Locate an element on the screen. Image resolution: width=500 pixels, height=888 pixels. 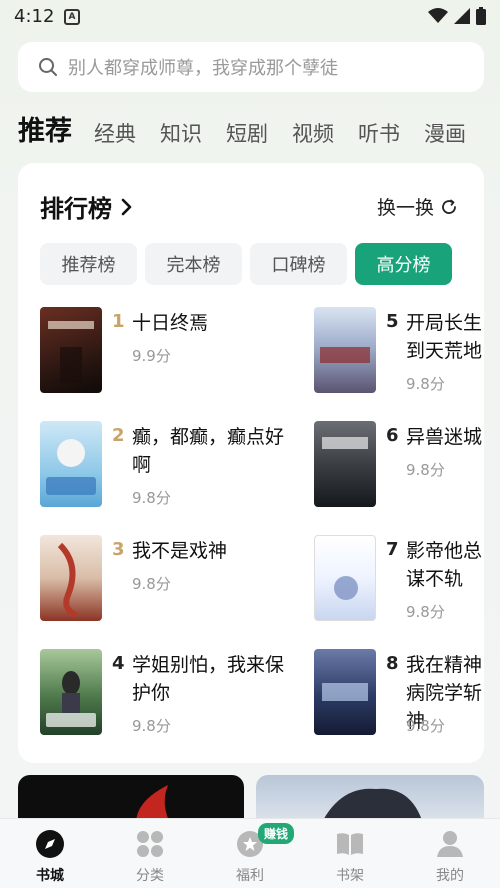
status-time: 4:12 is located at coordinates (34, 16).